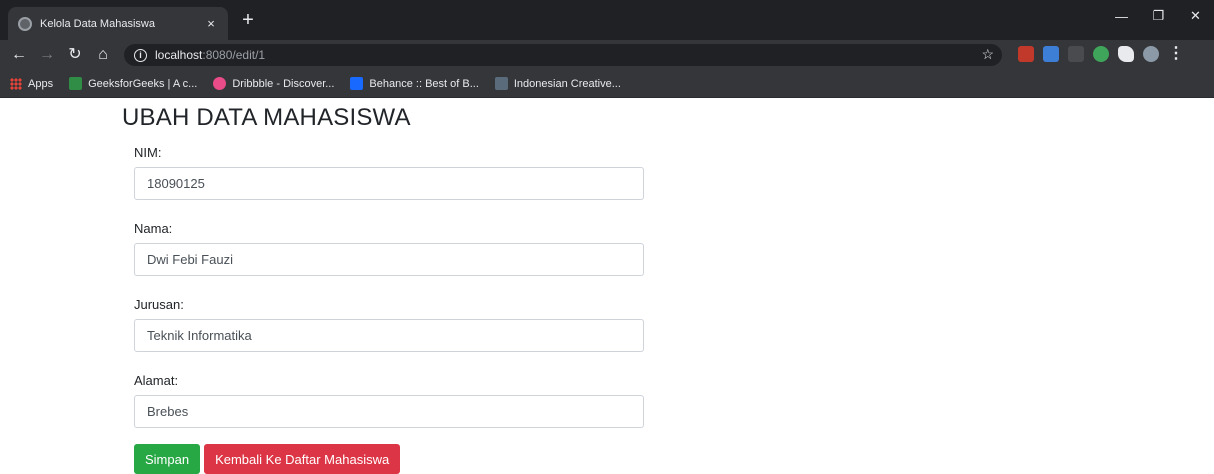 Image resolution: width=1214 pixels, height=474 pixels. Describe the element at coordinates (159, 304) in the screenshot. I see `jurusan-label: Jurusan:` at that location.